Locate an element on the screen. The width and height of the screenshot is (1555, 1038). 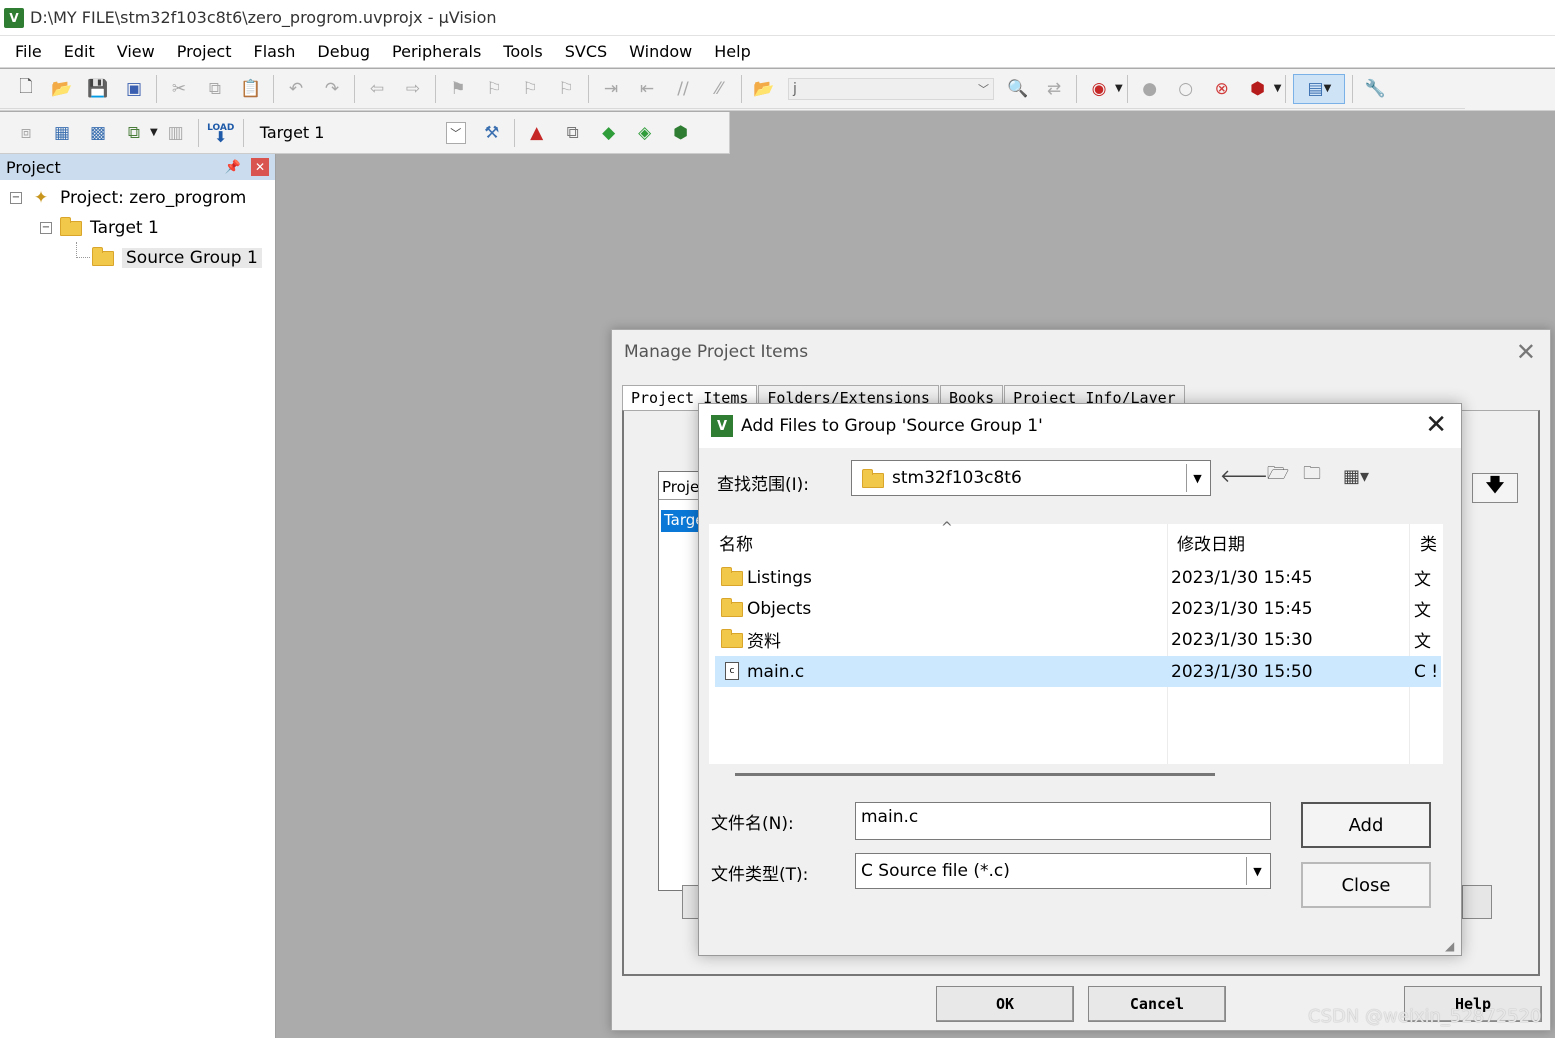
undo-icon: ↶ is located at coordinates (296, 89).